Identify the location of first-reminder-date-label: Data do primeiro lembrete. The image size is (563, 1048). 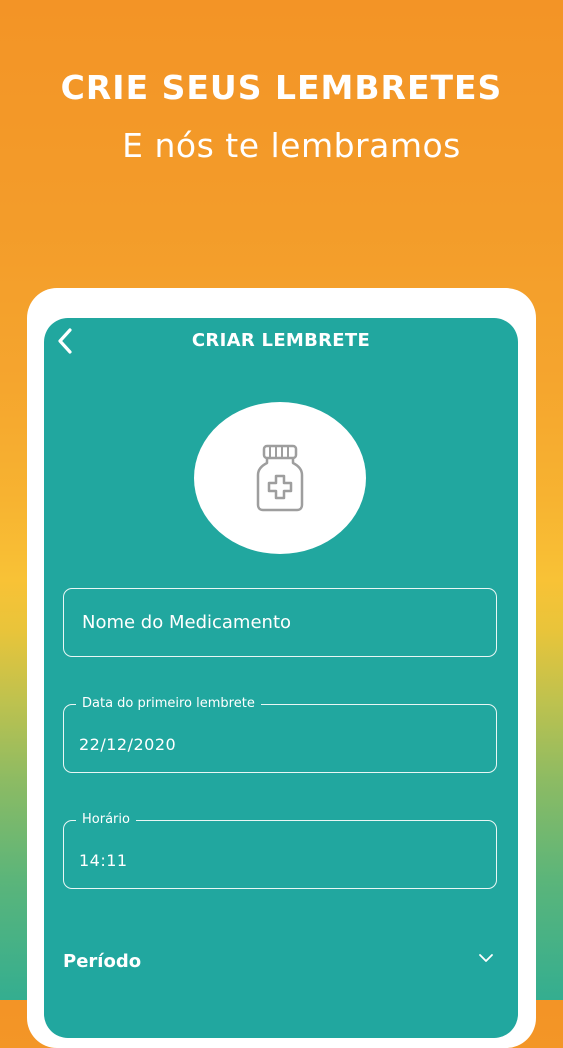
(168, 704).